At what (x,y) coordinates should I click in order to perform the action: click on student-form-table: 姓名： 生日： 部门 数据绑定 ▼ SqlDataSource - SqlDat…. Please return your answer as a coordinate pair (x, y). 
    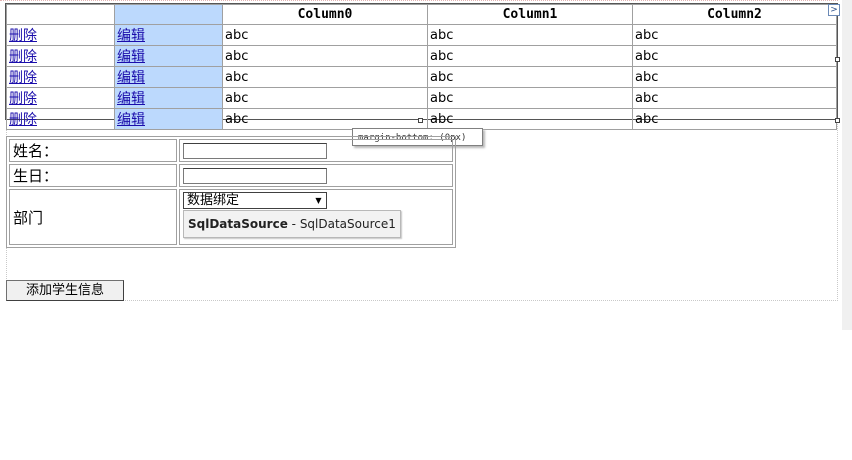
    Looking at the image, I should click on (231, 192).